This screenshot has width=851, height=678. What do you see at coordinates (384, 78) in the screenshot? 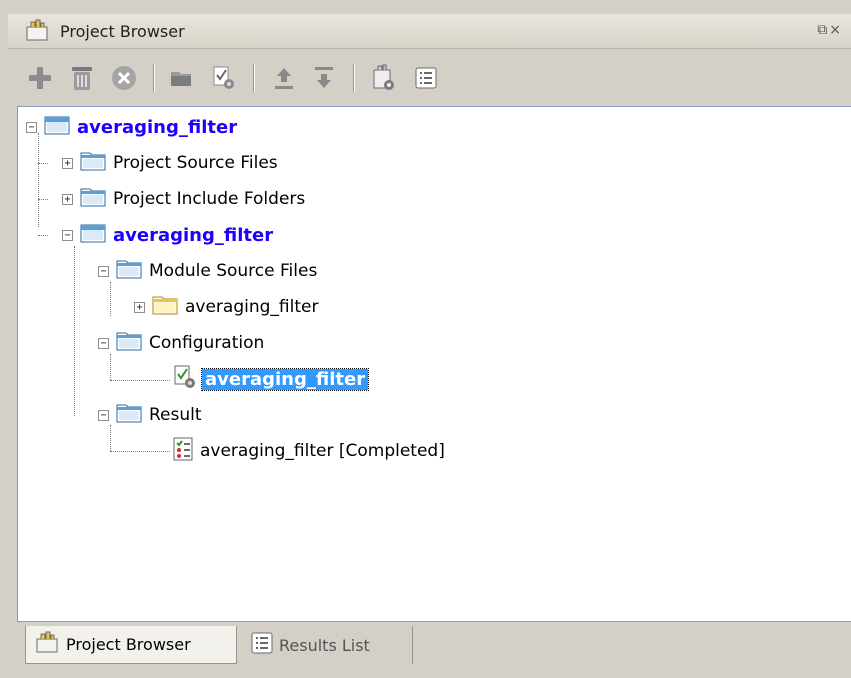
I see `properties-icon` at bounding box center [384, 78].